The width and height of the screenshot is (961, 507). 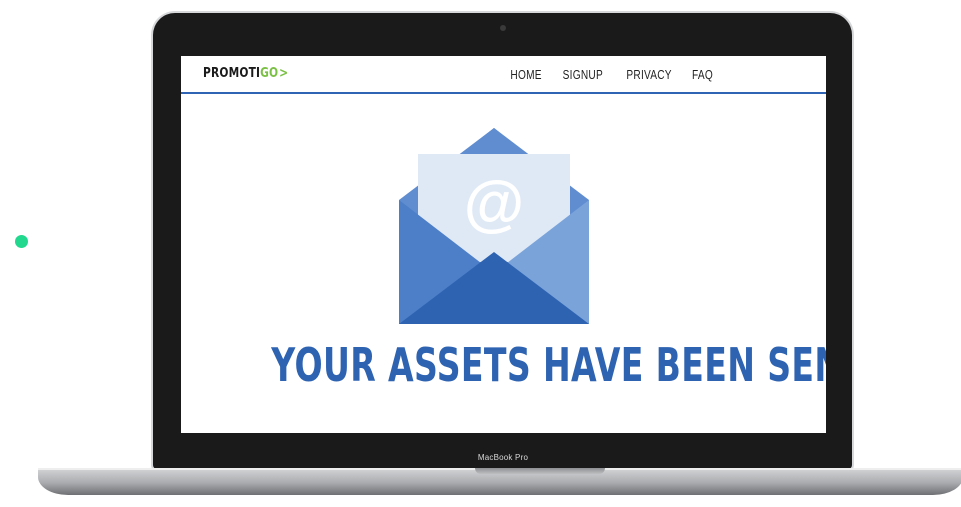 I want to click on logo-arrow-icon: >, so click(x=284, y=73).